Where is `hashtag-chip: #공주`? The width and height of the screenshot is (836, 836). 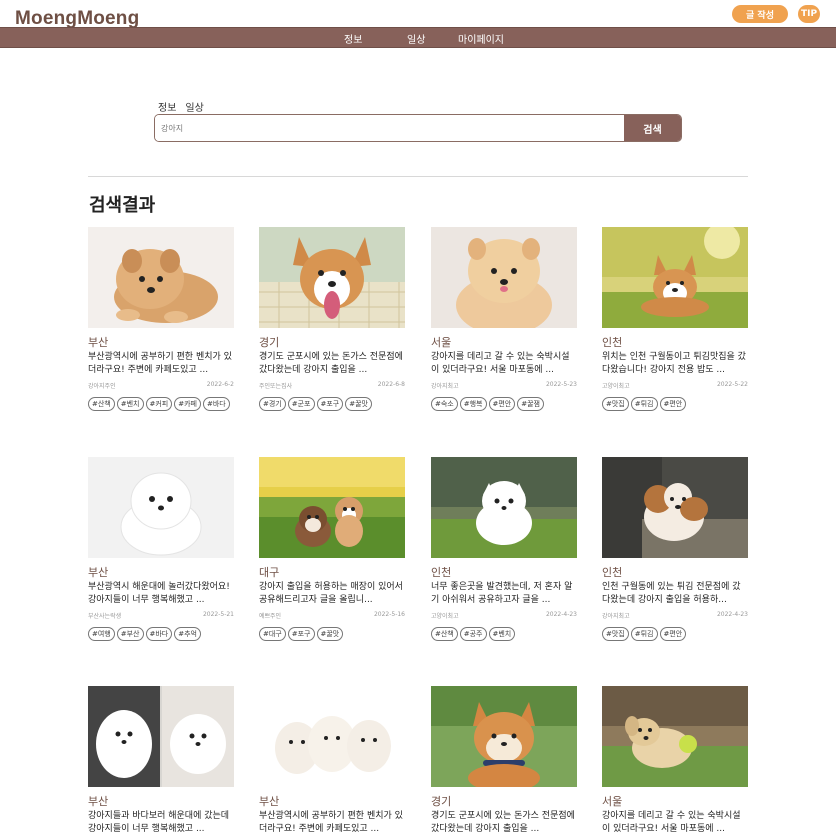
hashtag-chip: #공주 is located at coordinates (473, 634).